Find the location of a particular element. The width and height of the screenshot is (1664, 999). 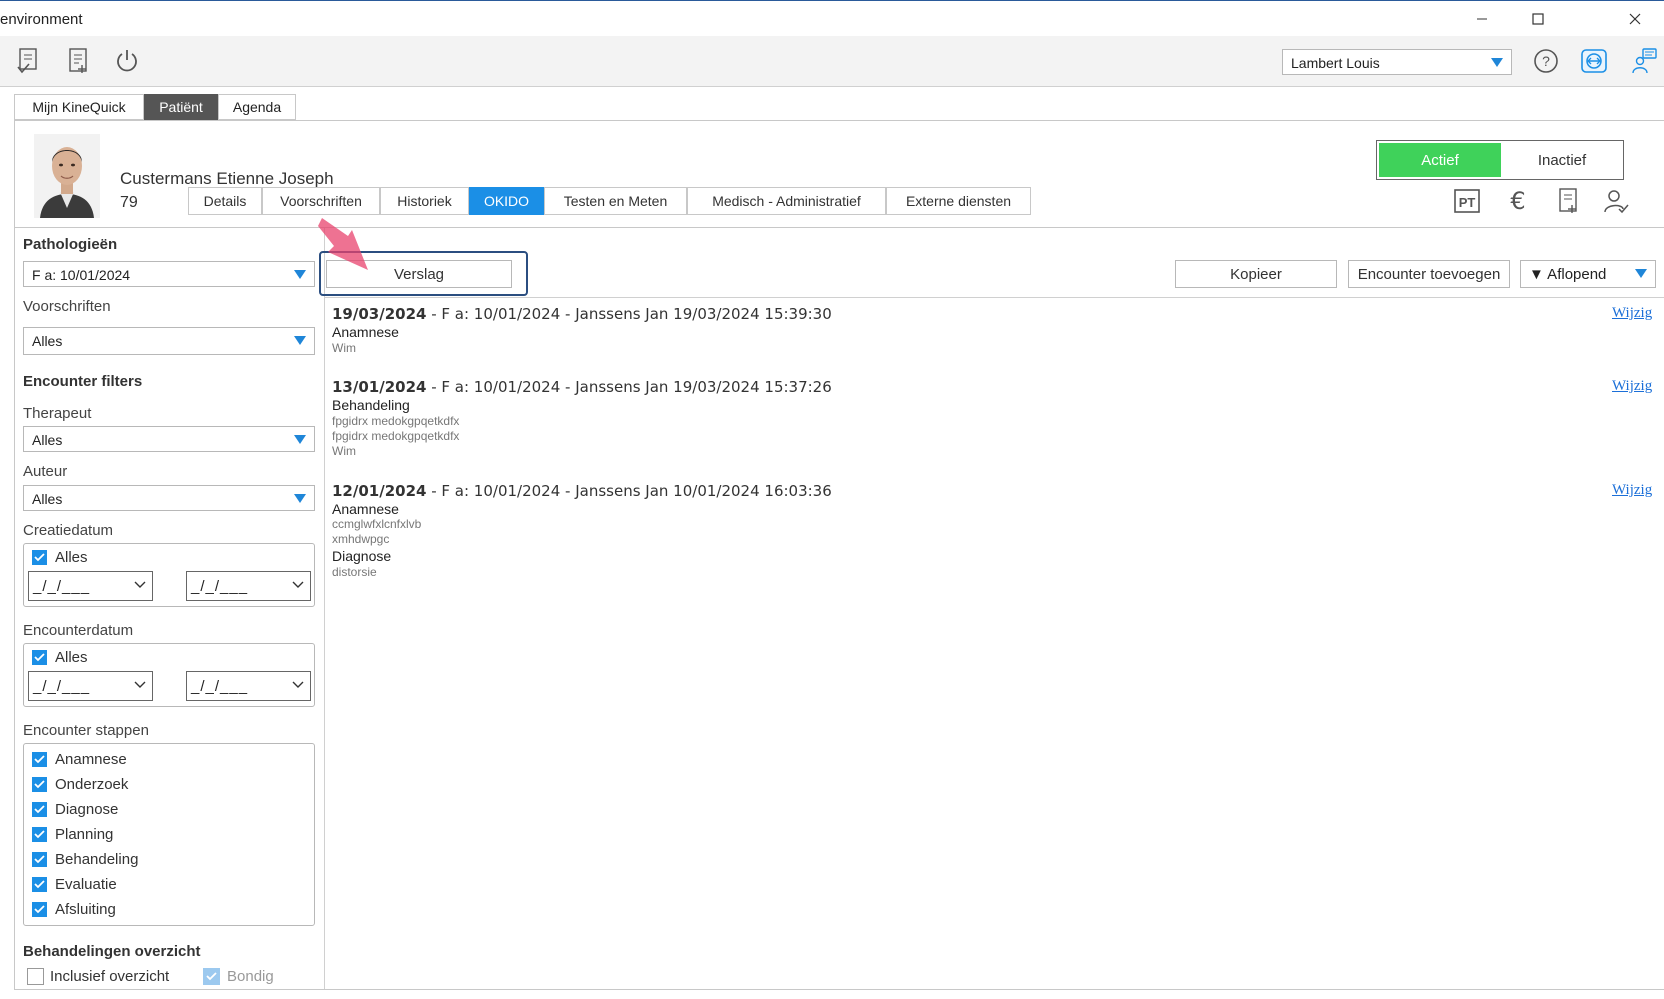

status-actief-button: Actief is located at coordinates (1440, 160).